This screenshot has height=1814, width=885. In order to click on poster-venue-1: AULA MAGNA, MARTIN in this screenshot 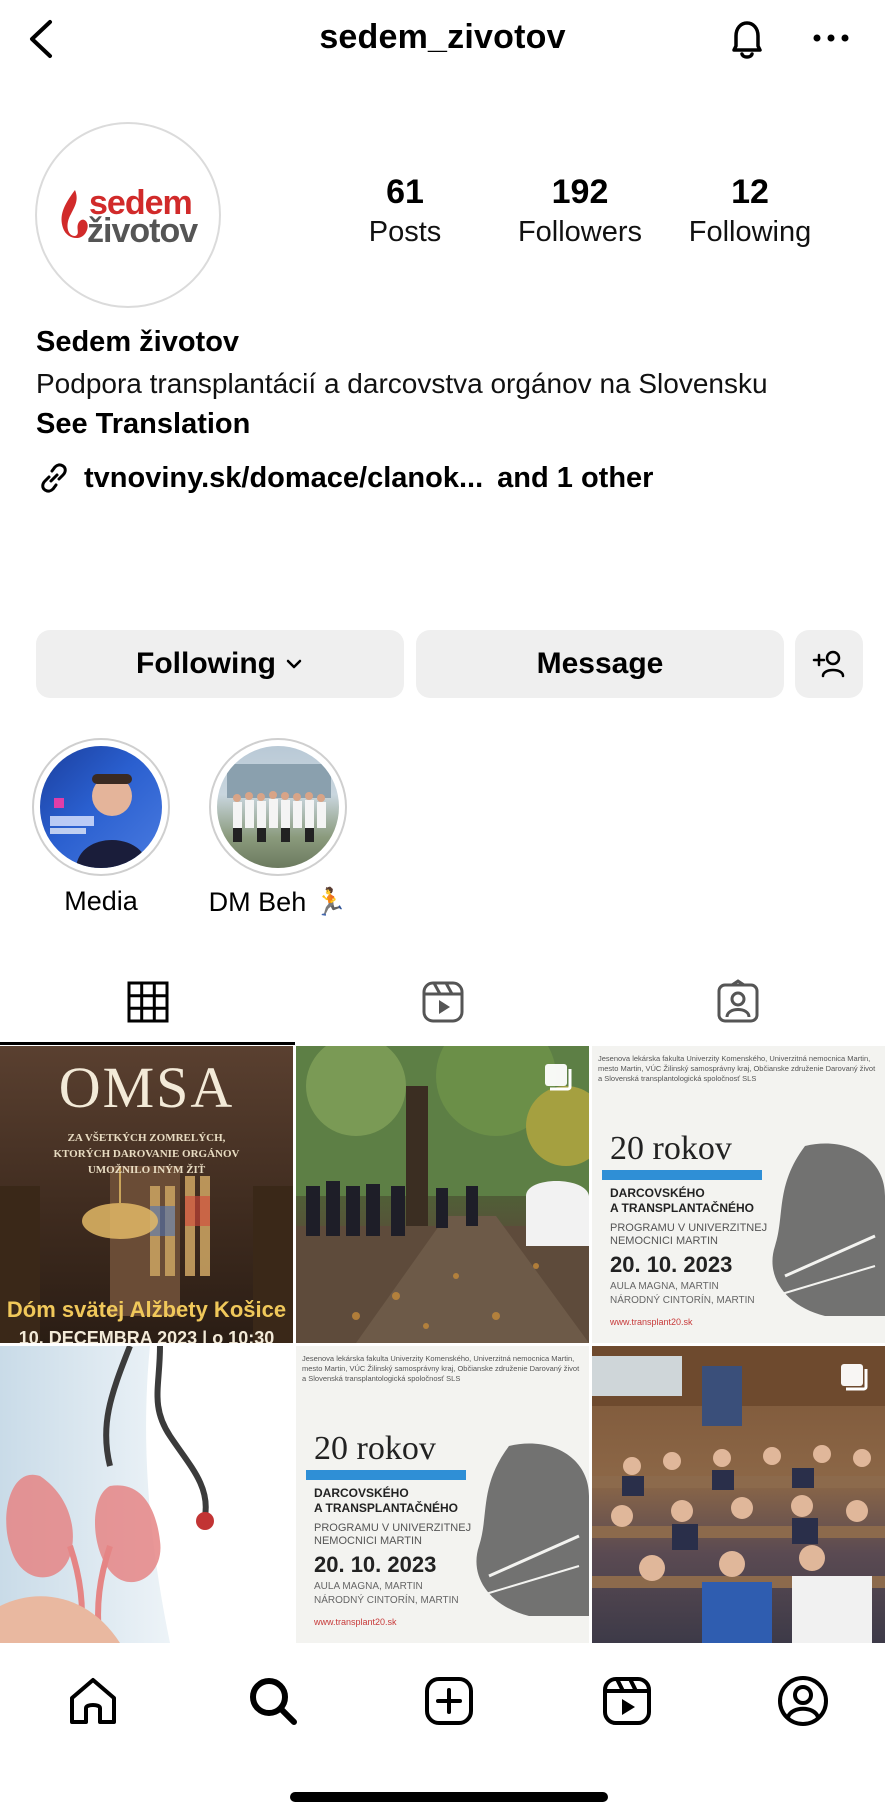, I will do `click(664, 1286)`.